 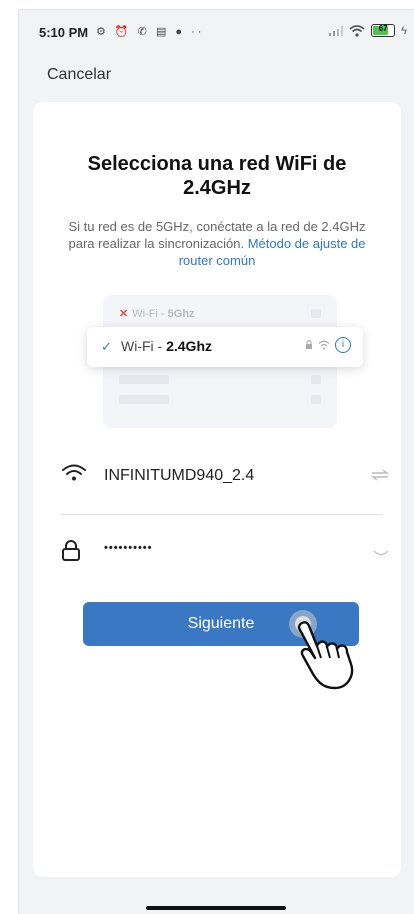 What do you see at coordinates (106, 346) in the screenshot?
I see `check-icon: ✓` at bounding box center [106, 346].